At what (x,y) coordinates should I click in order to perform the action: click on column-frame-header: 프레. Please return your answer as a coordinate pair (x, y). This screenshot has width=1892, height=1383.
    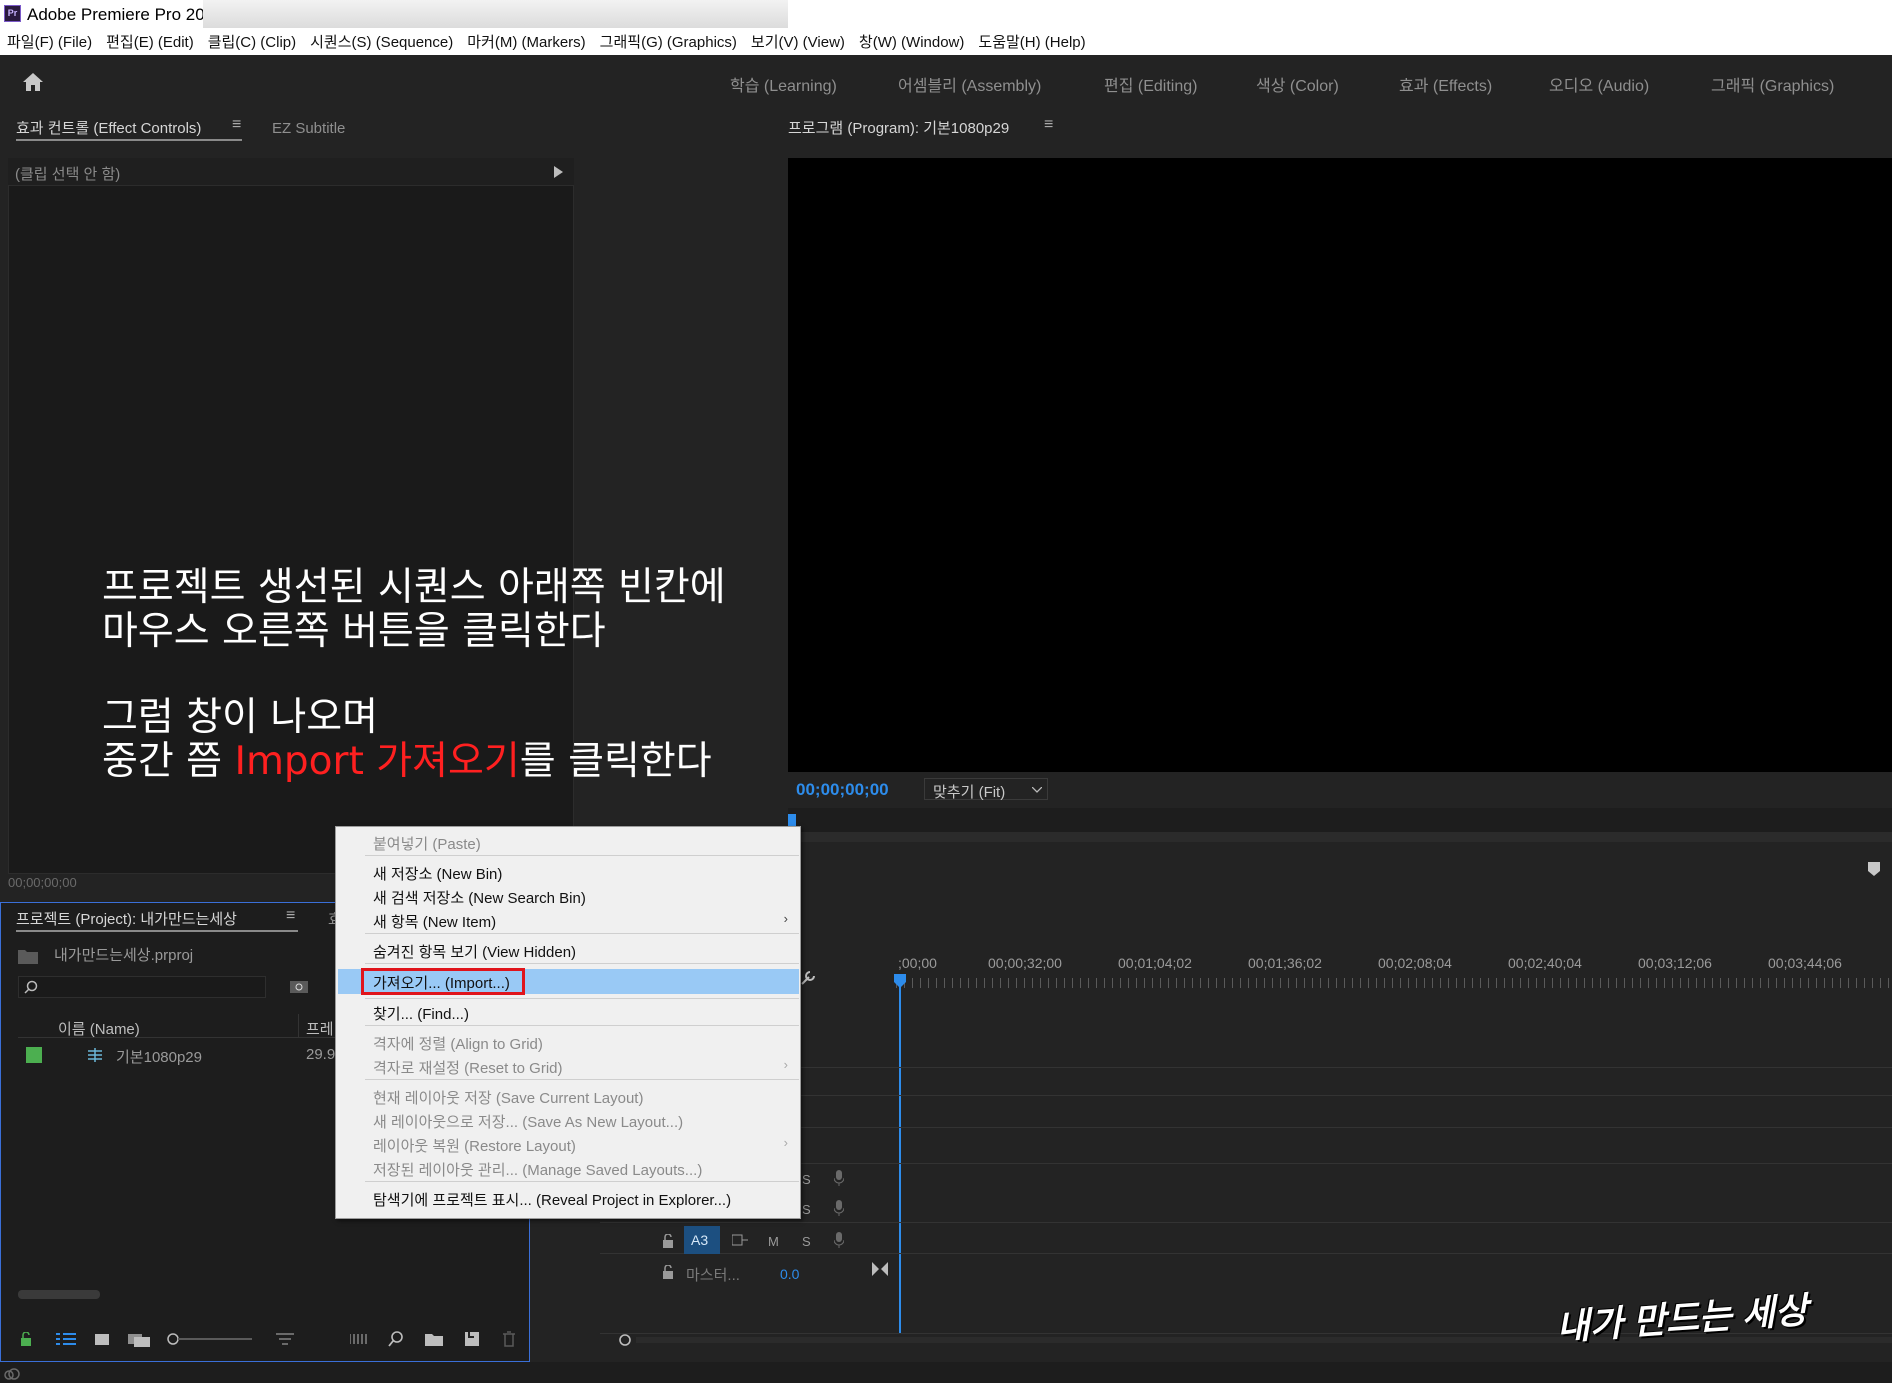
    Looking at the image, I should click on (320, 1028).